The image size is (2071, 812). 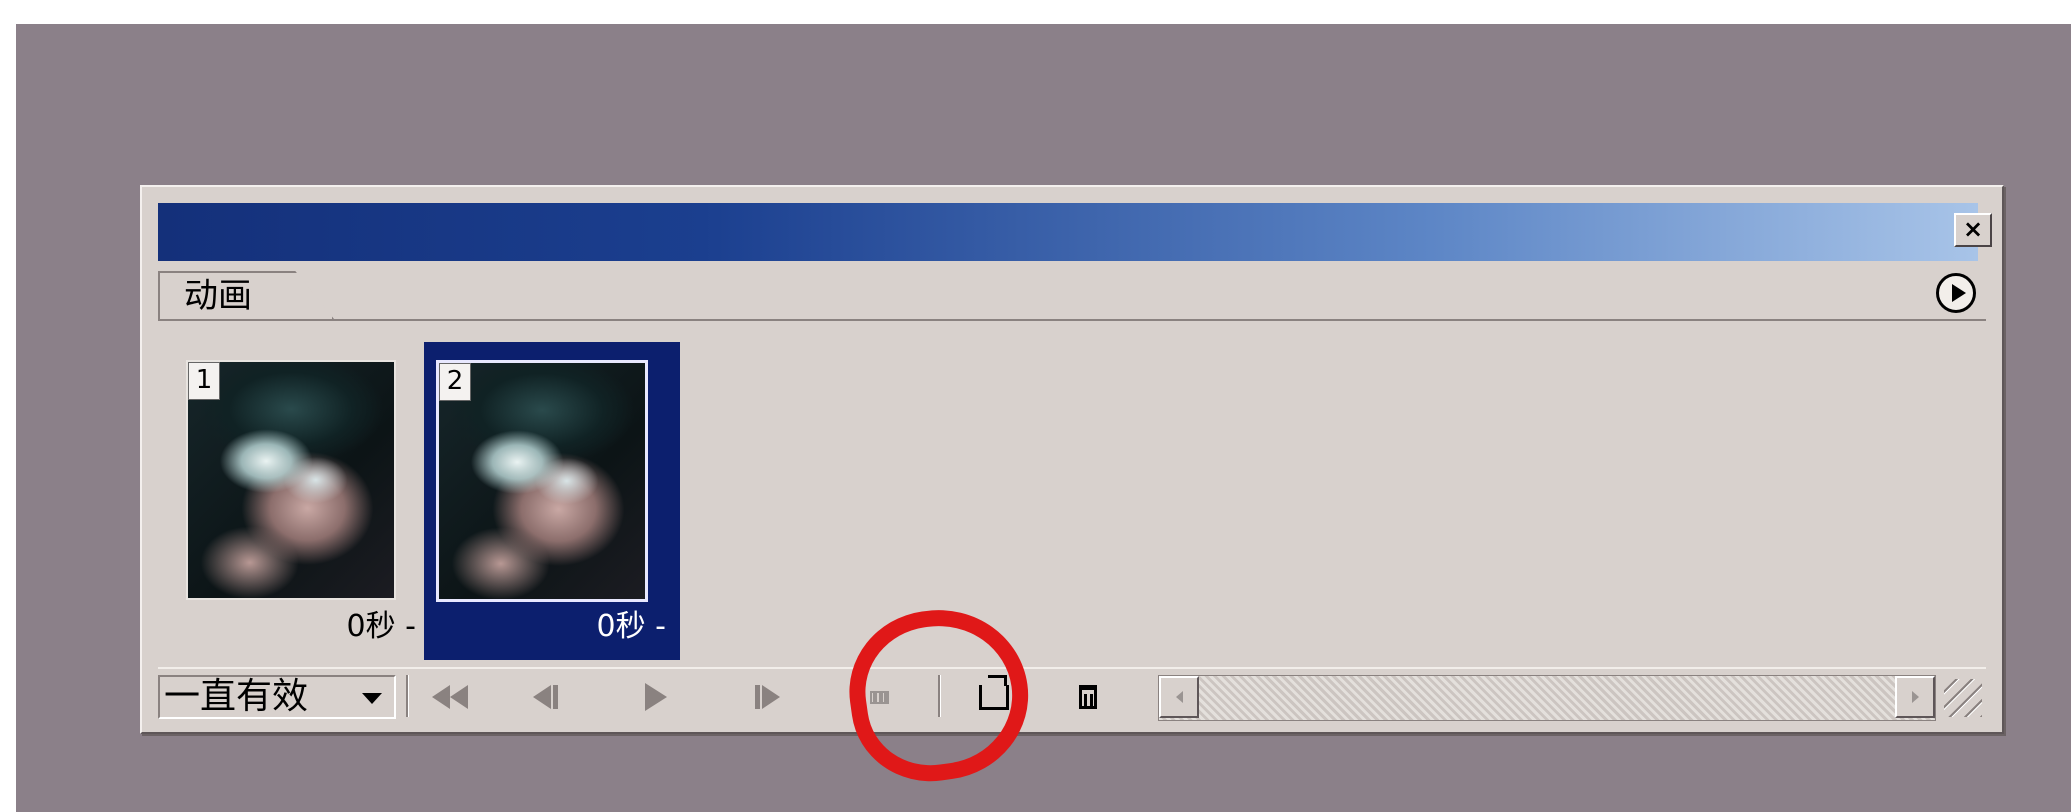 I want to click on close-icon: ×, so click(x=1973, y=229).